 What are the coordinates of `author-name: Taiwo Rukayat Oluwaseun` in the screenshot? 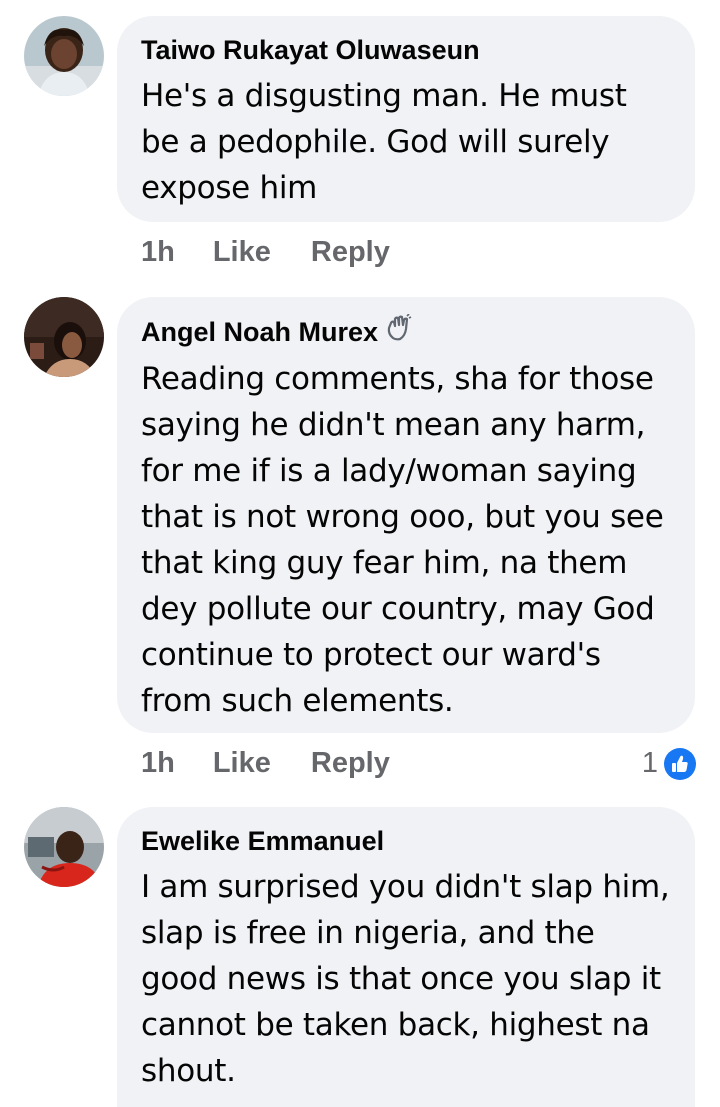 It's located at (310, 50).